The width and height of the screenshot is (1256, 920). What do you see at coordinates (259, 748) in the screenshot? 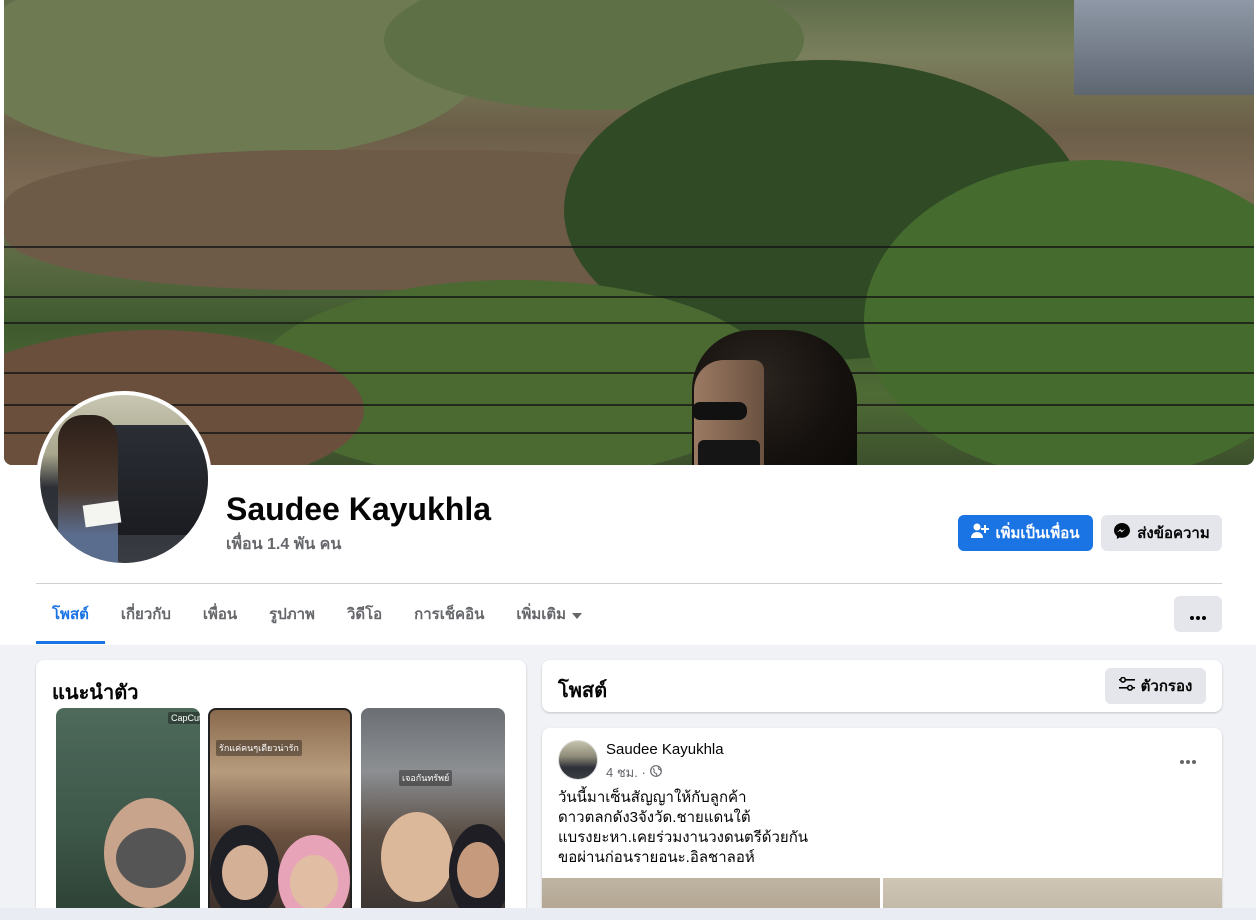
I see `story-caption: รักแค่คนๆเดียวน่ารัก` at bounding box center [259, 748].